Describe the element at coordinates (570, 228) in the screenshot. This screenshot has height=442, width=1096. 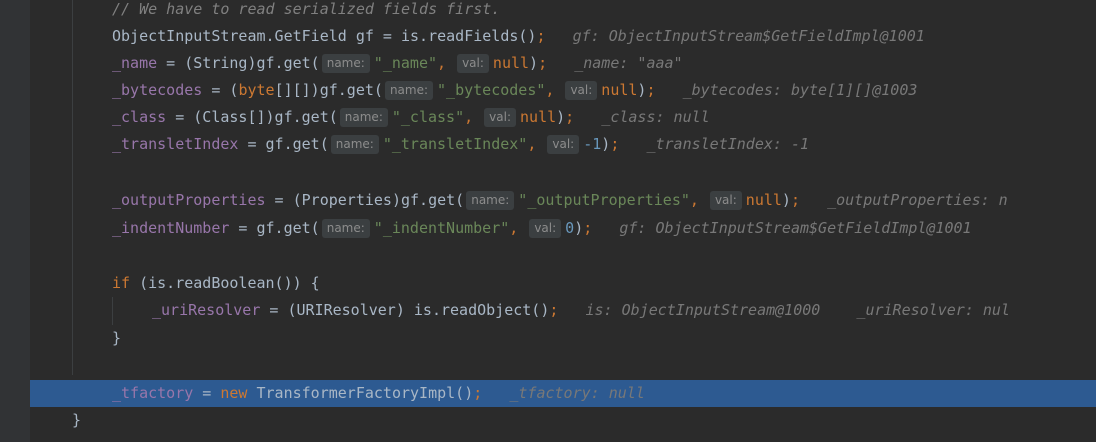
I see `literal-value: 0` at that location.